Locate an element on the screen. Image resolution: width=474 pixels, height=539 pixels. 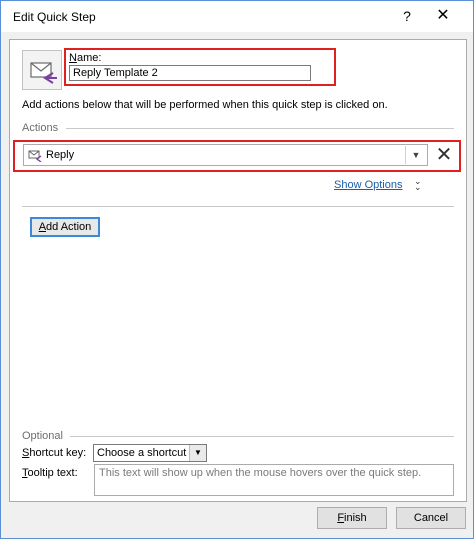
finish-button: Finish is located at coordinates (352, 518).